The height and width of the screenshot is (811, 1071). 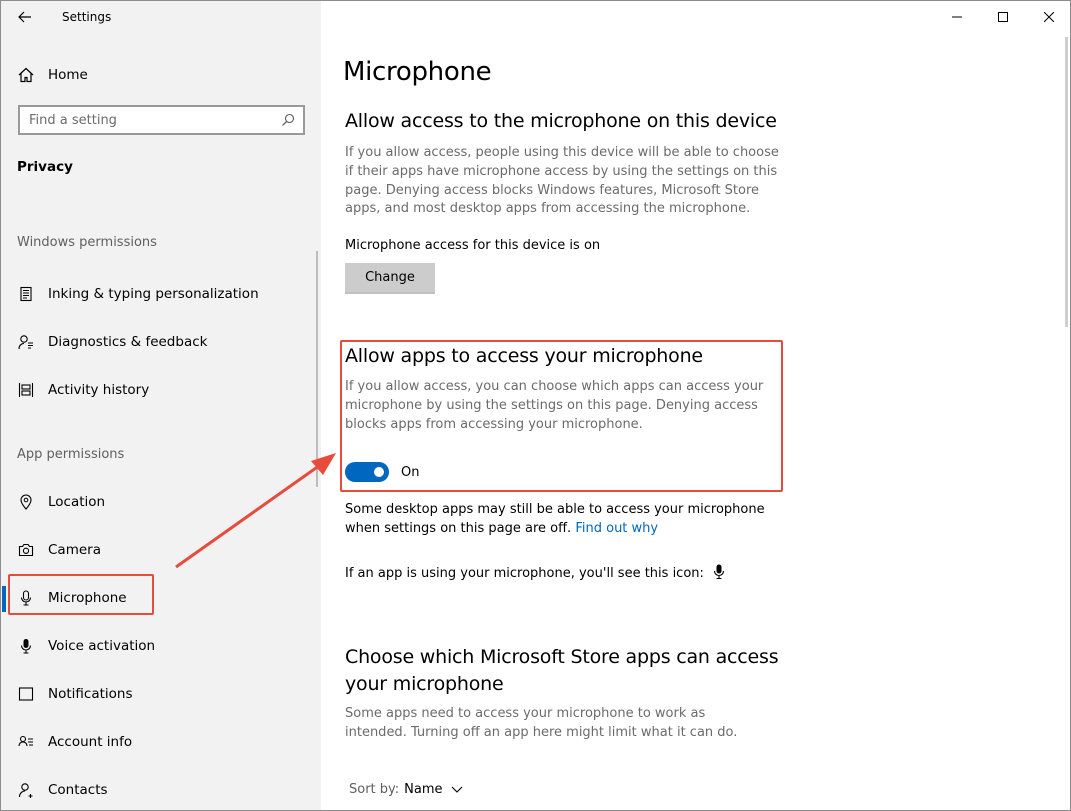 I want to click on find-out-why-link: Find out why, so click(x=616, y=528).